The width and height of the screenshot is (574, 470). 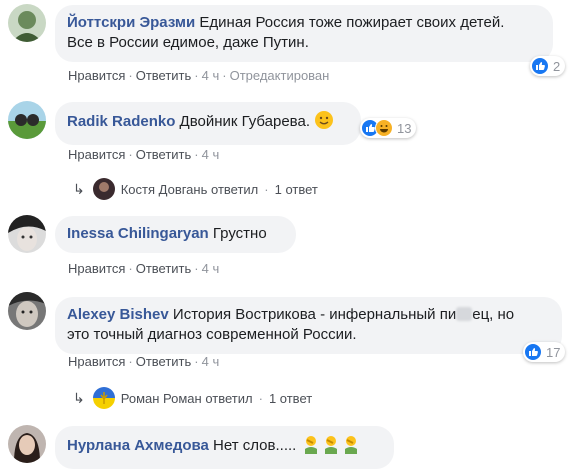 I want to click on author-name: Alexey Bishev, so click(x=118, y=314).